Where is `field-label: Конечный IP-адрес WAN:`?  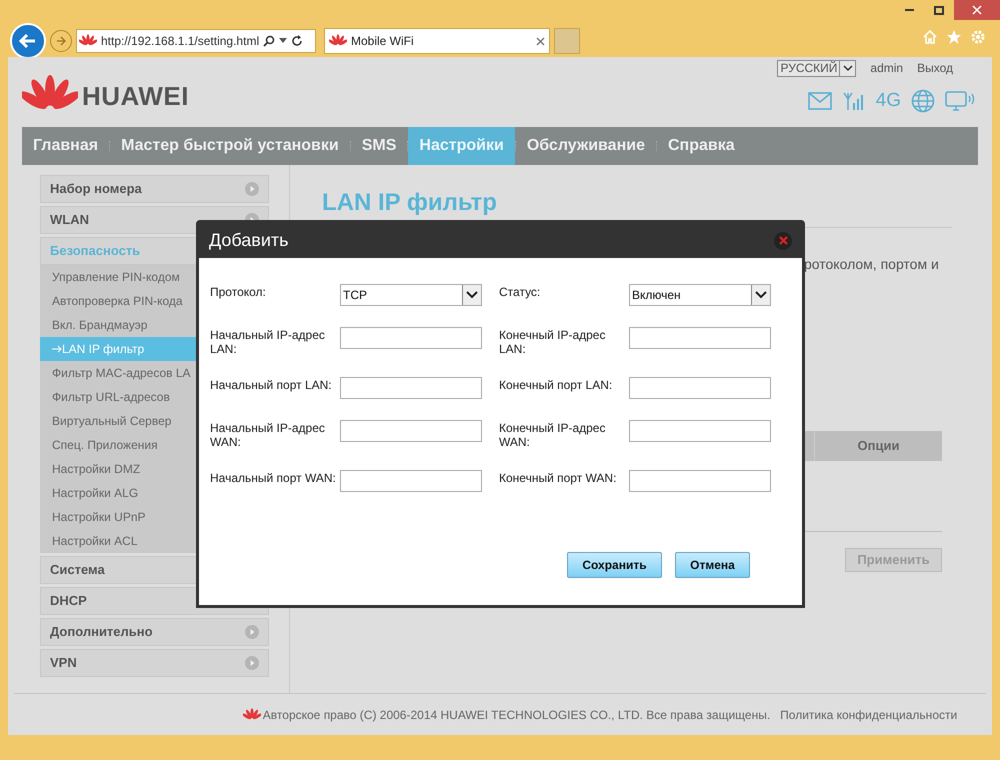
field-label: Конечный IP-адрес WAN: is located at coordinates (552, 434).